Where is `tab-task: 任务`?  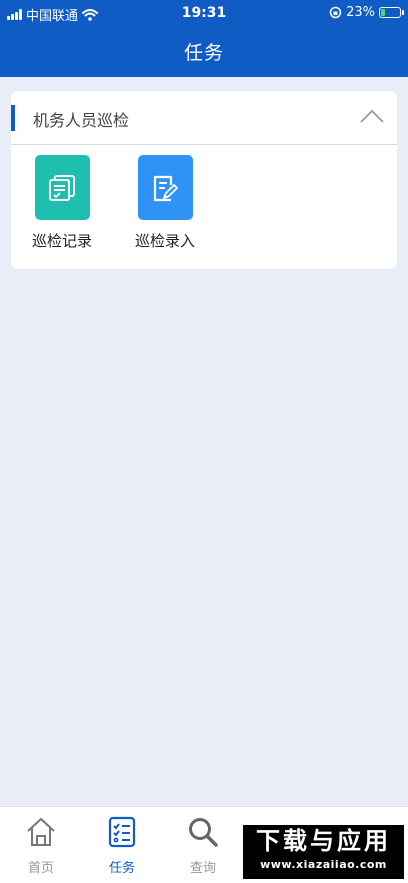 tab-task: 任务 is located at coordinates (122, 845).